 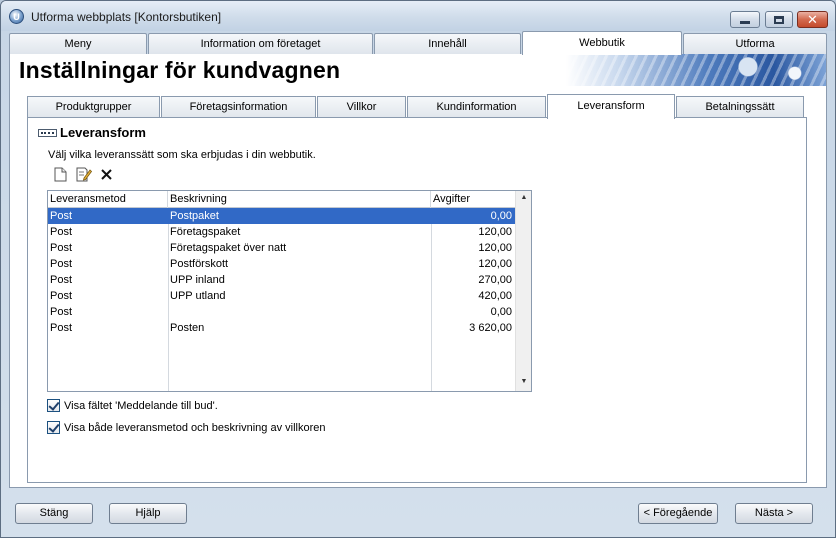 What do you see at coordinates (16, 16) in the screenshot?
I see `app-logo-icon: U` at bounding box center [16, 16].